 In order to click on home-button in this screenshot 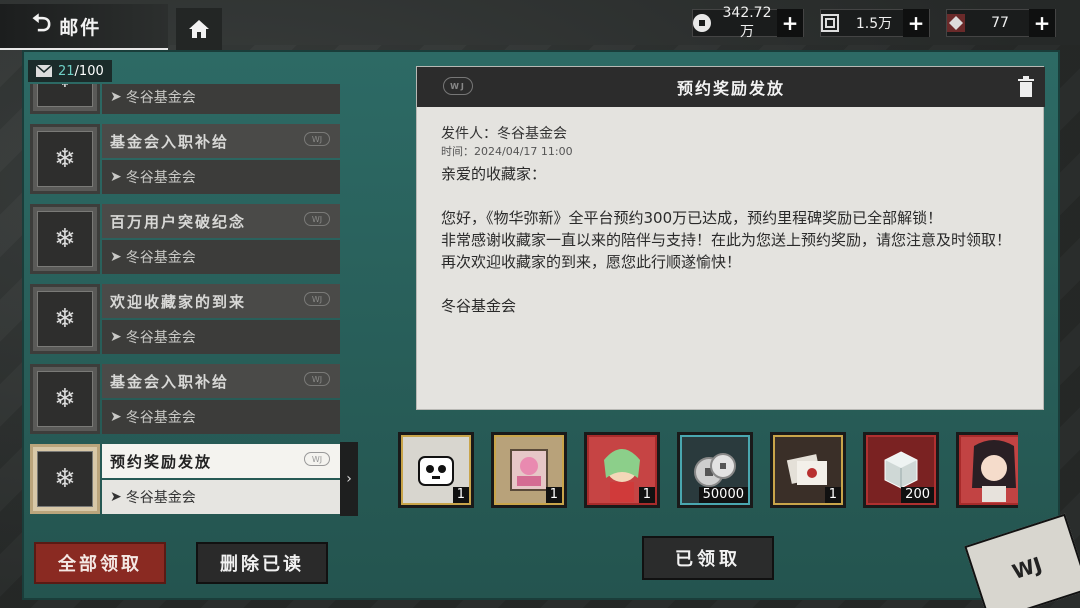, I will do `click(199, 29)`.